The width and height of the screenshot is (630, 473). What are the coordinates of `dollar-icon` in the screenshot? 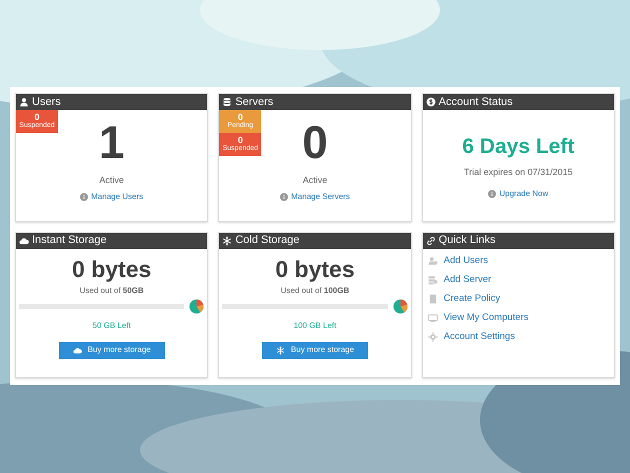 It's located at (431, 102).